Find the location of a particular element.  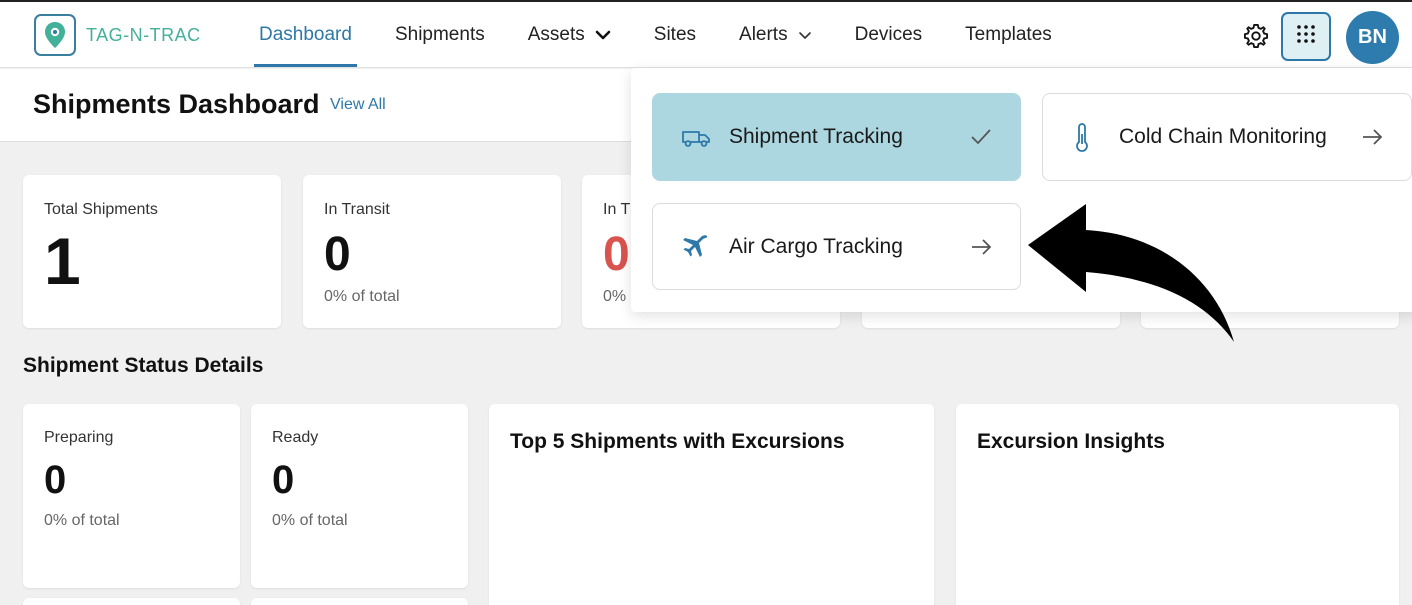

airplane-icon is located at coordinates (695, 247).